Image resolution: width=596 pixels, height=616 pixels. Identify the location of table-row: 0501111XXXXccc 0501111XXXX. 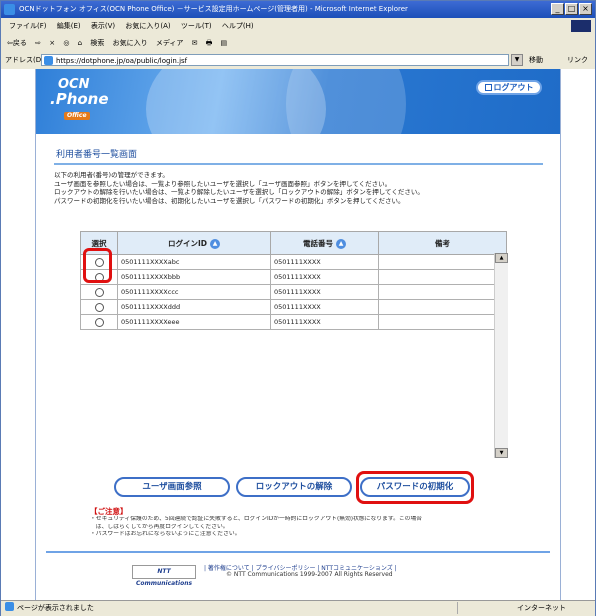
(293, 292).